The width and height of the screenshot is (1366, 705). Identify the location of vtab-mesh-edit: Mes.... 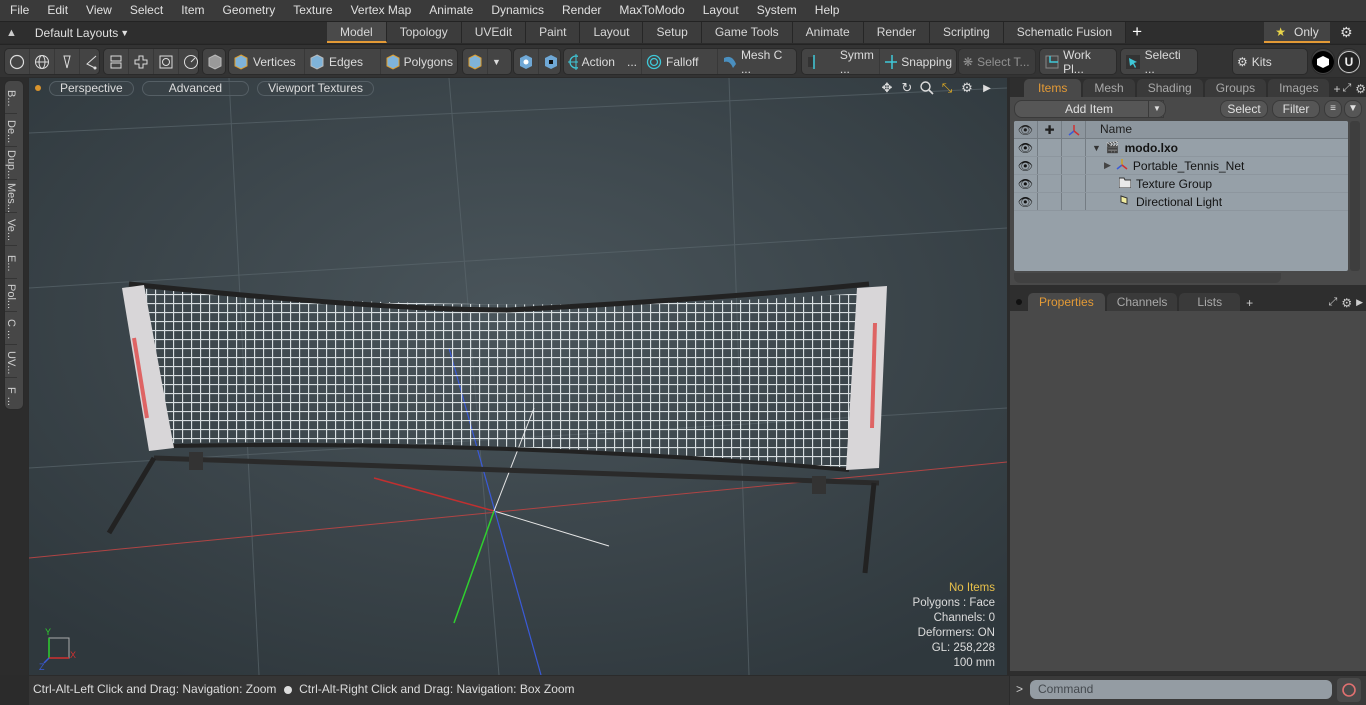
(11, 196).